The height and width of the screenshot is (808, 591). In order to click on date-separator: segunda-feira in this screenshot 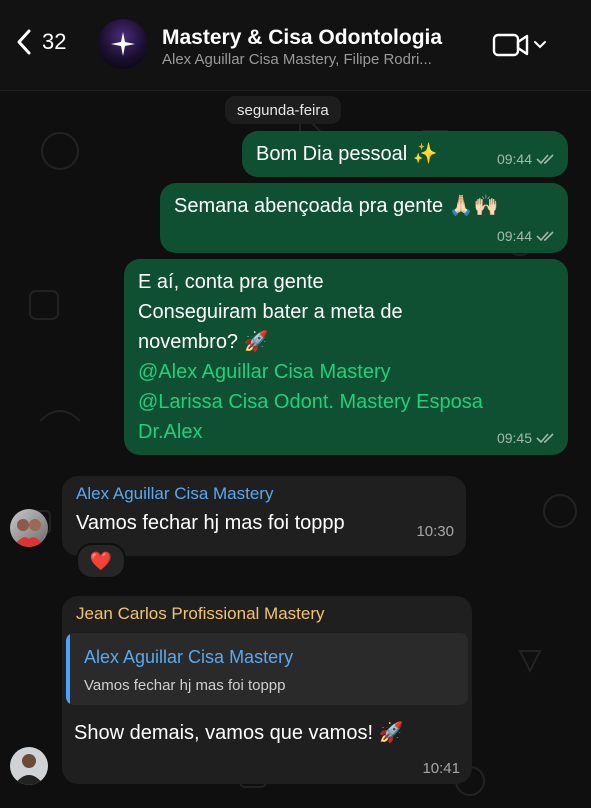, I will do `click(283, 110)`.